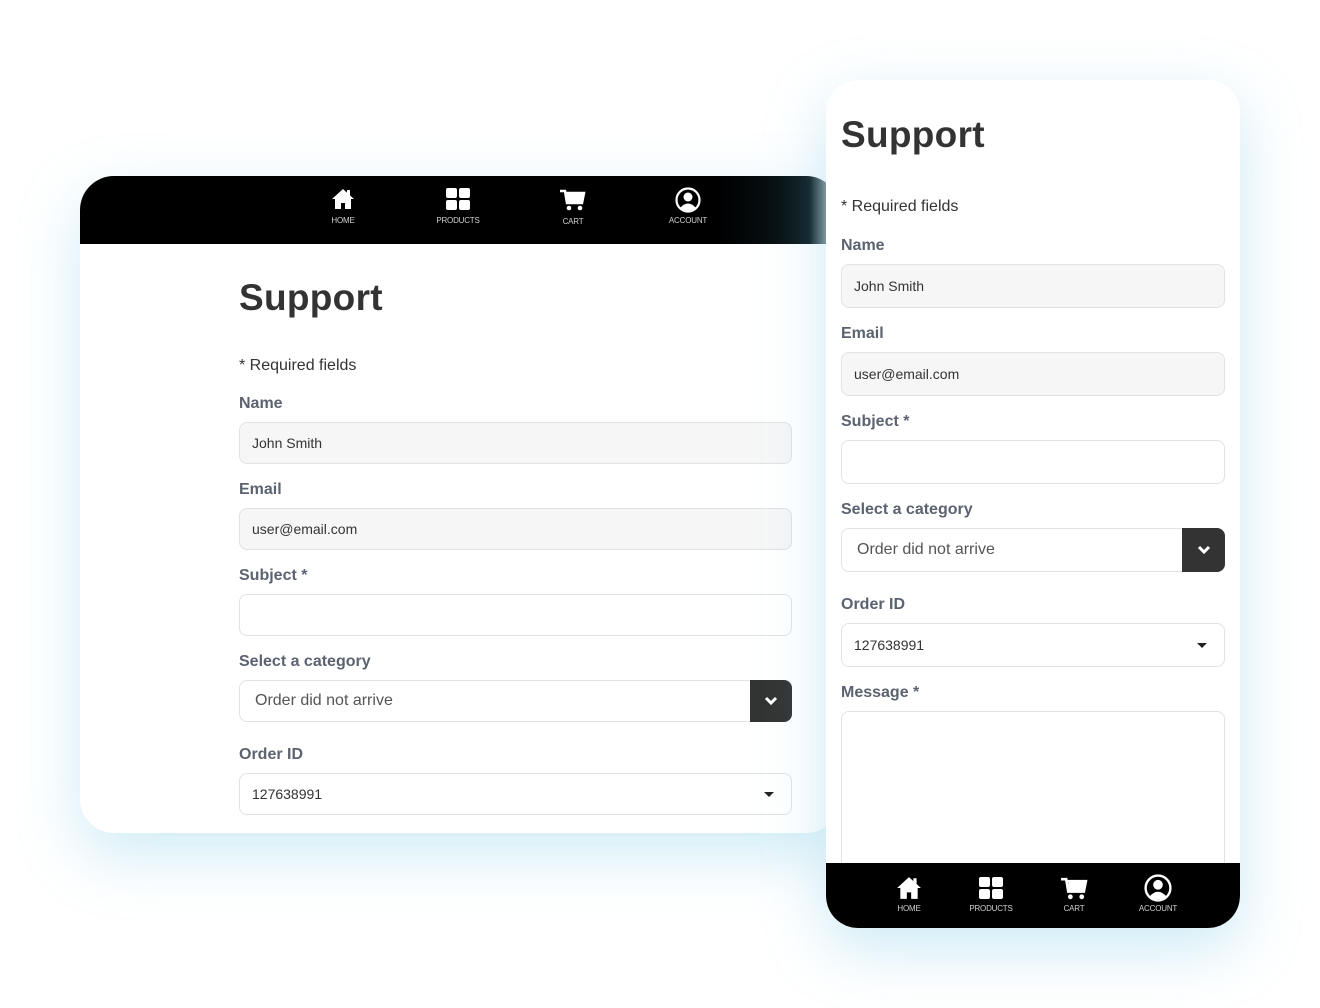 This screenshot has width=1320, height=1008. I want to click on category-label: Select a category, so click(305, 661).